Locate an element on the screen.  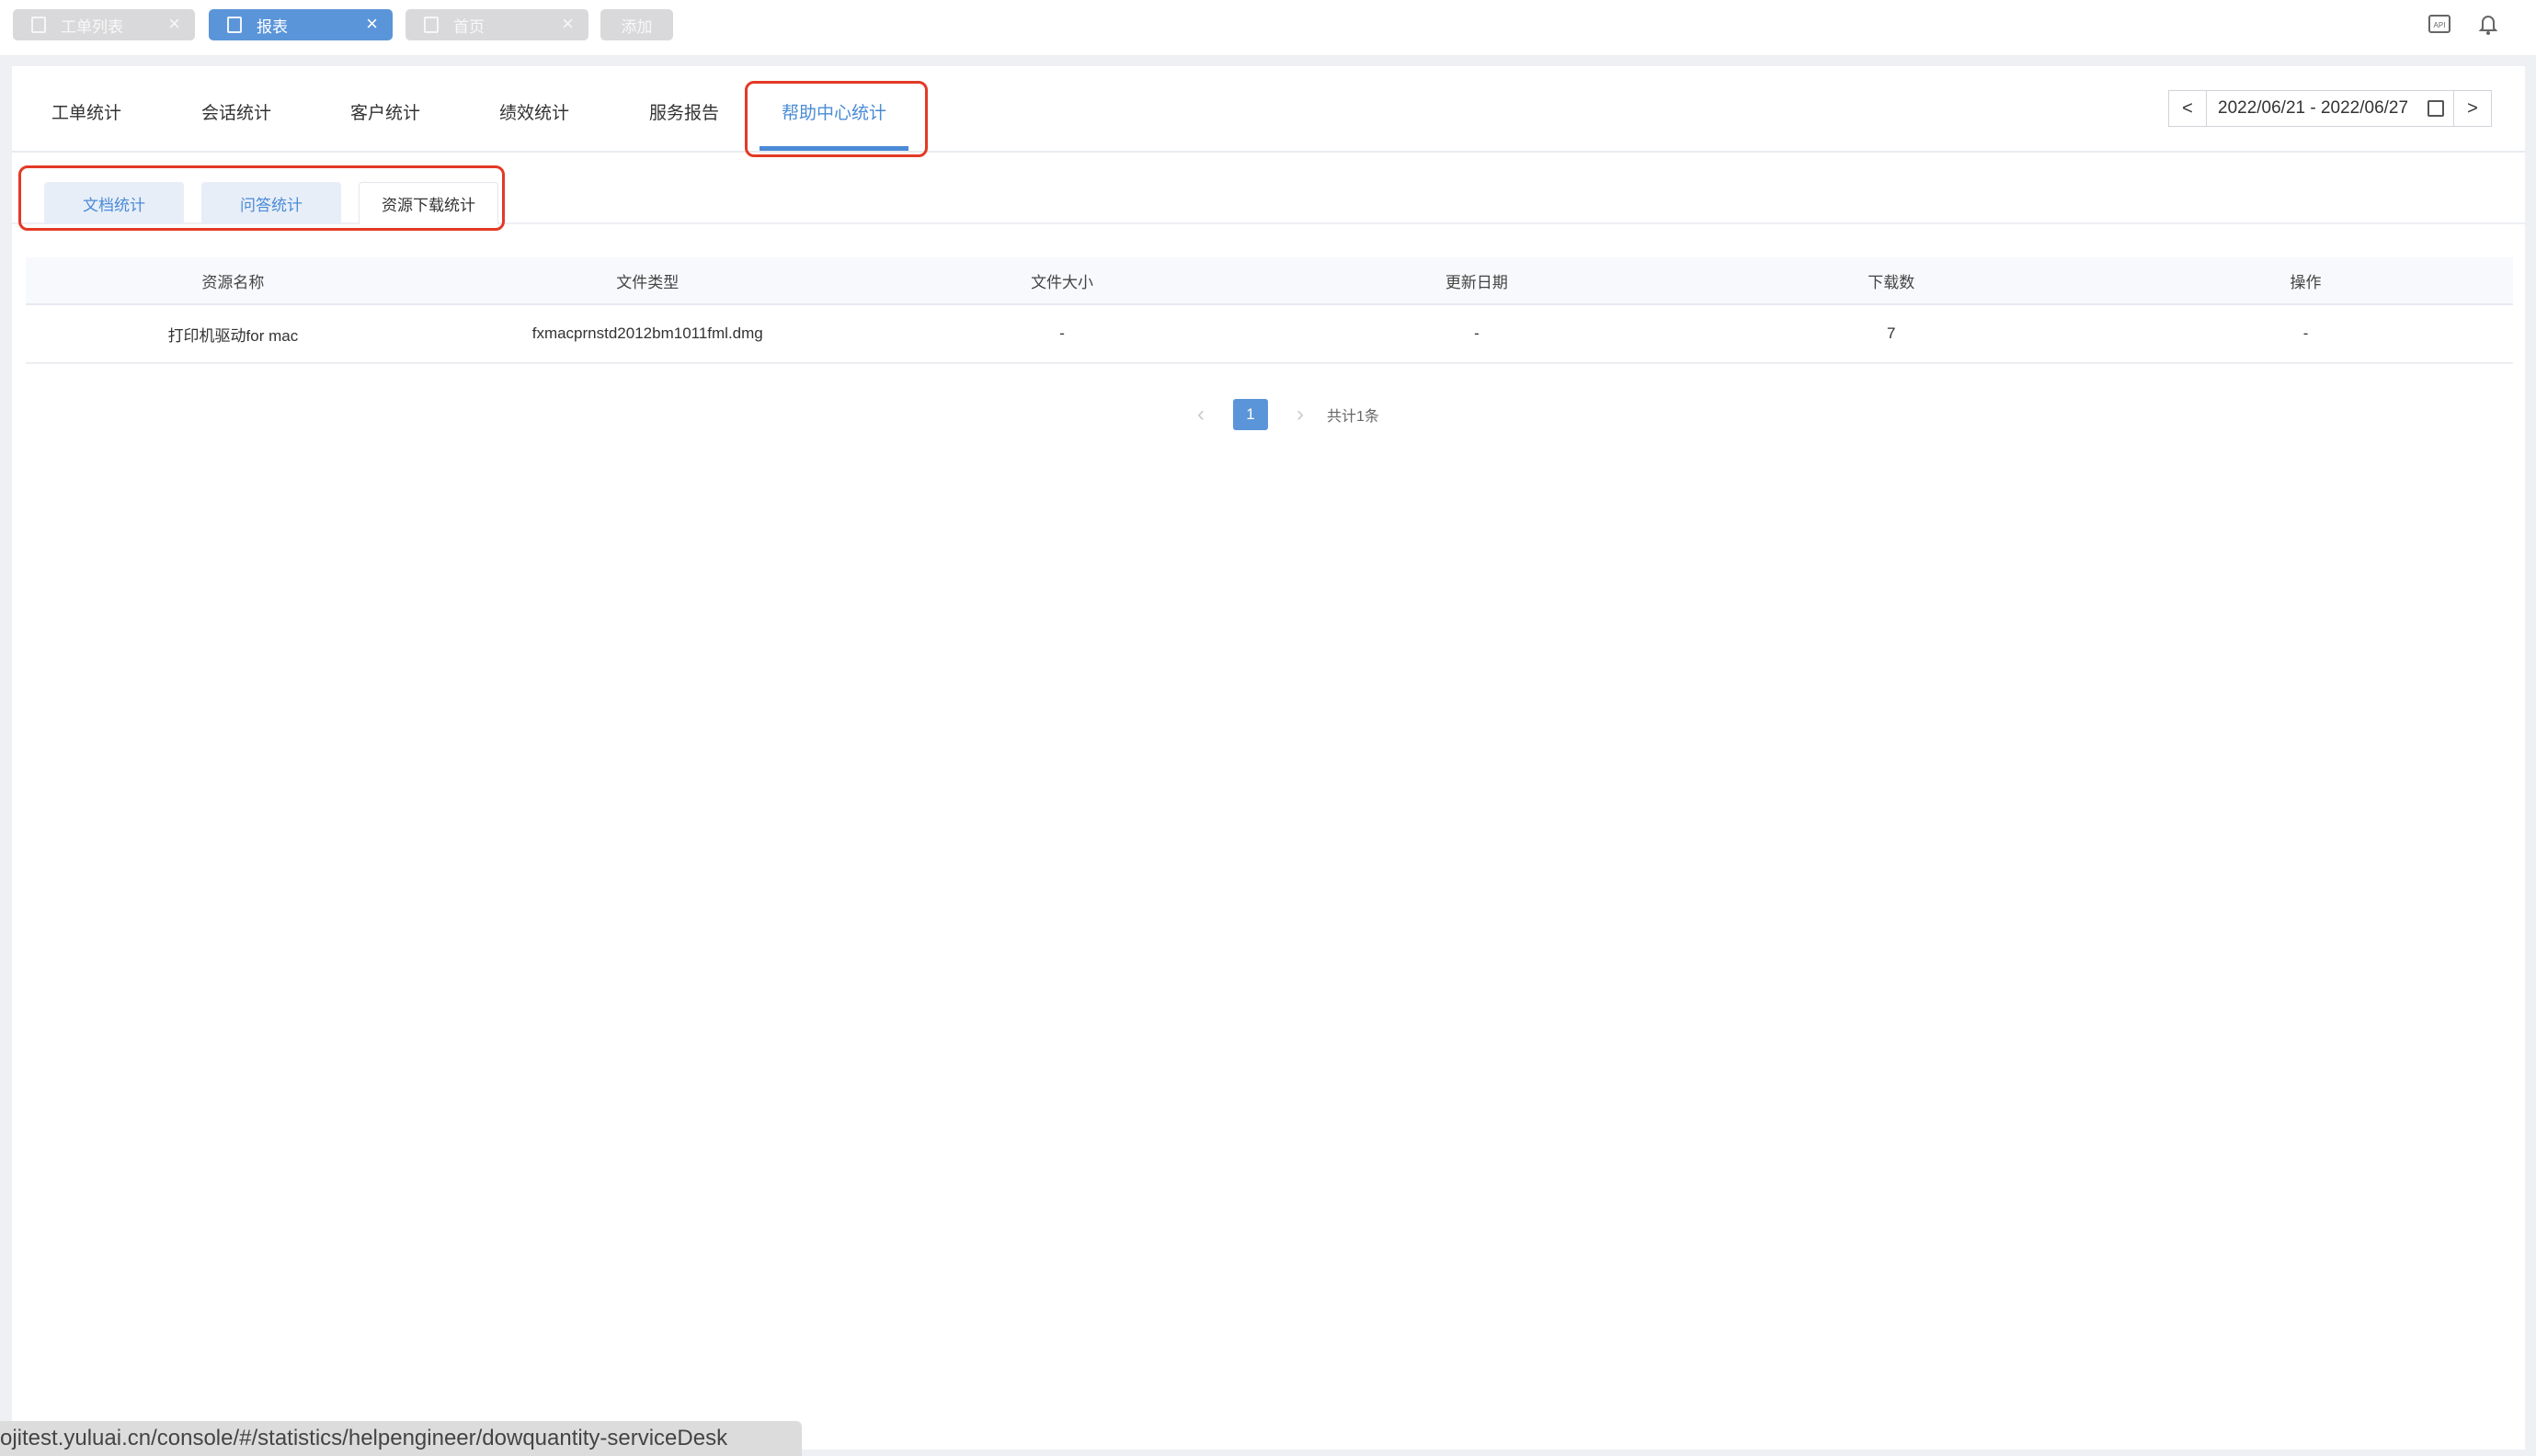
add-tab-label: 添加 is located at coordinates (637, 26).